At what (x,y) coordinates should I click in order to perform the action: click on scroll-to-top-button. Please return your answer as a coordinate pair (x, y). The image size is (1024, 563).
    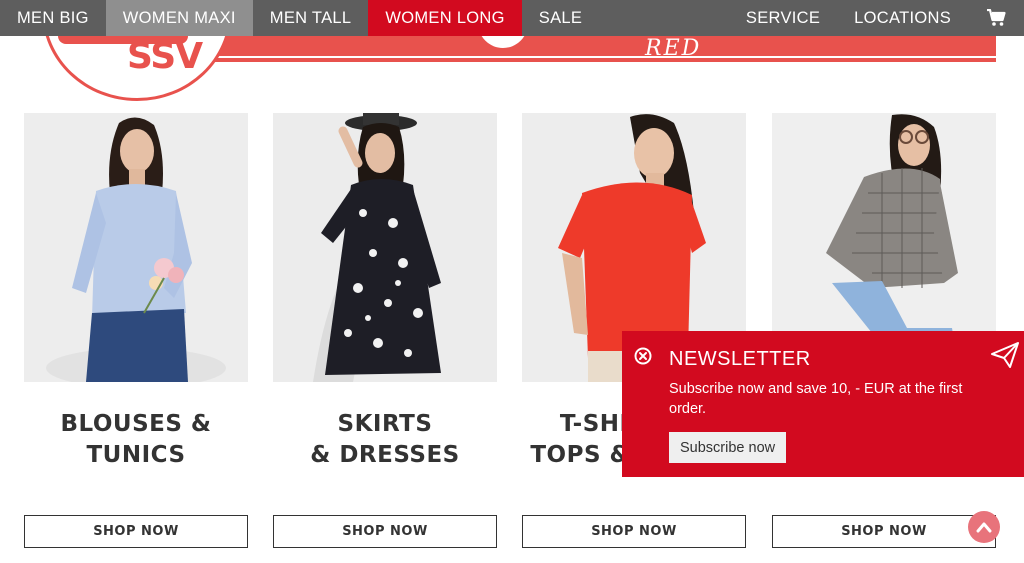
    Looking at the image, I should click on (984, 527).